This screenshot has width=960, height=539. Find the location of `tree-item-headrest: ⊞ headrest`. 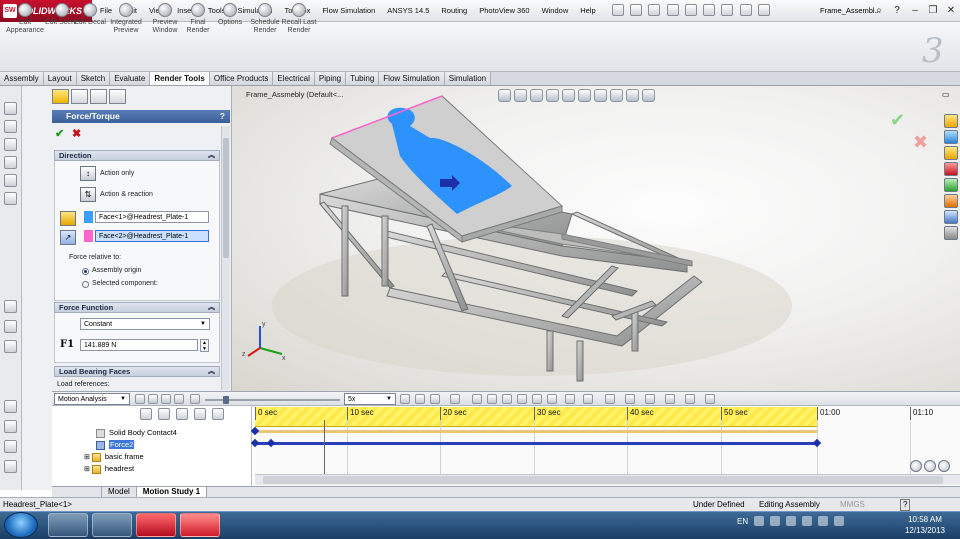

tree-item-headrest: ⊞ headrest is located at coordinates (109, 468).